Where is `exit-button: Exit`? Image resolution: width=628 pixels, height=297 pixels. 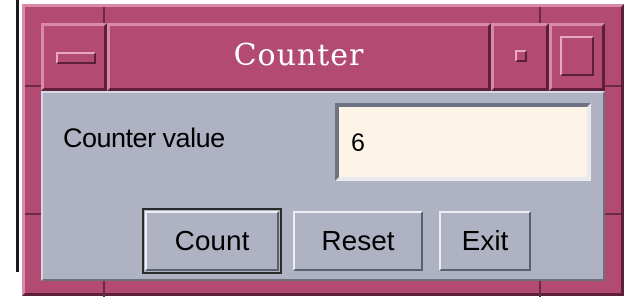 exit-button: Exit is located at coordinates (485, 241).